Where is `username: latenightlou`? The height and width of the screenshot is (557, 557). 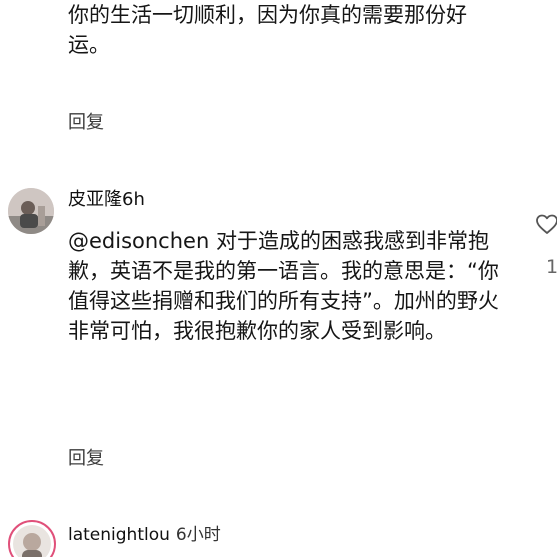
username: latenightlou is located at coordinates (119, 535).